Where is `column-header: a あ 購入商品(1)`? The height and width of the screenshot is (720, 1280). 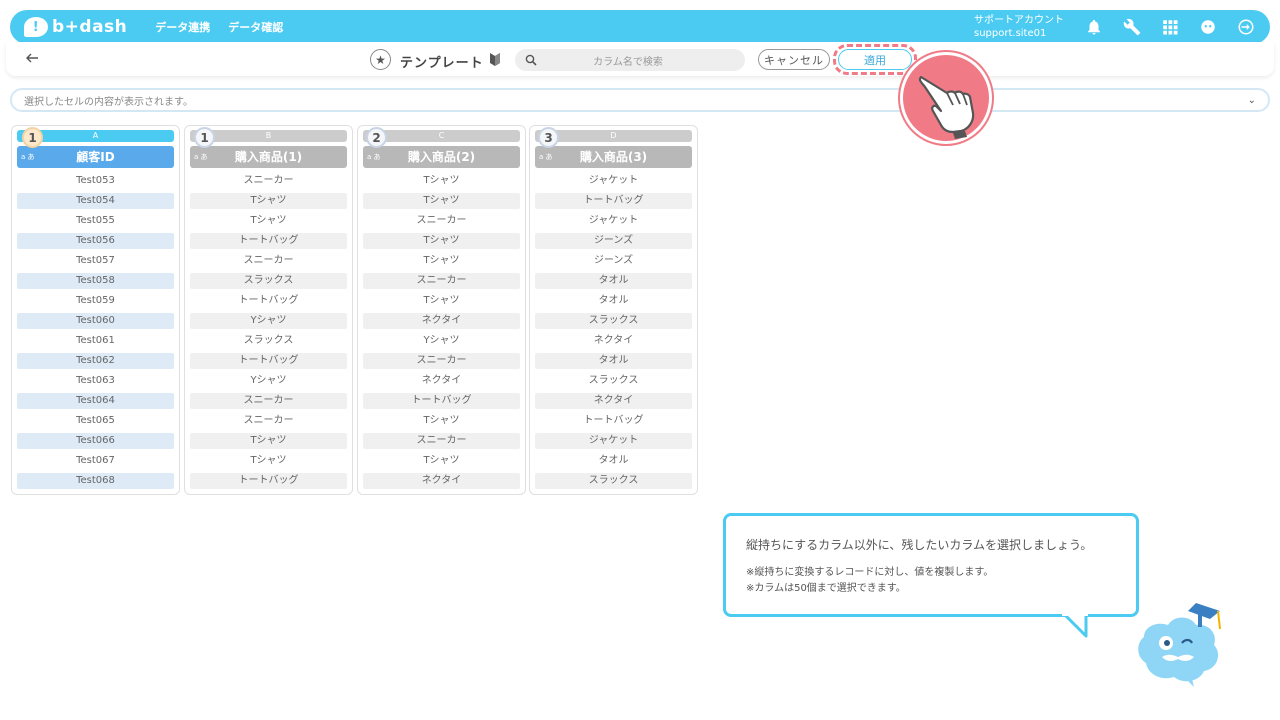 column-header: a あ 購入商品(1) is located at coordinates (268, 157).